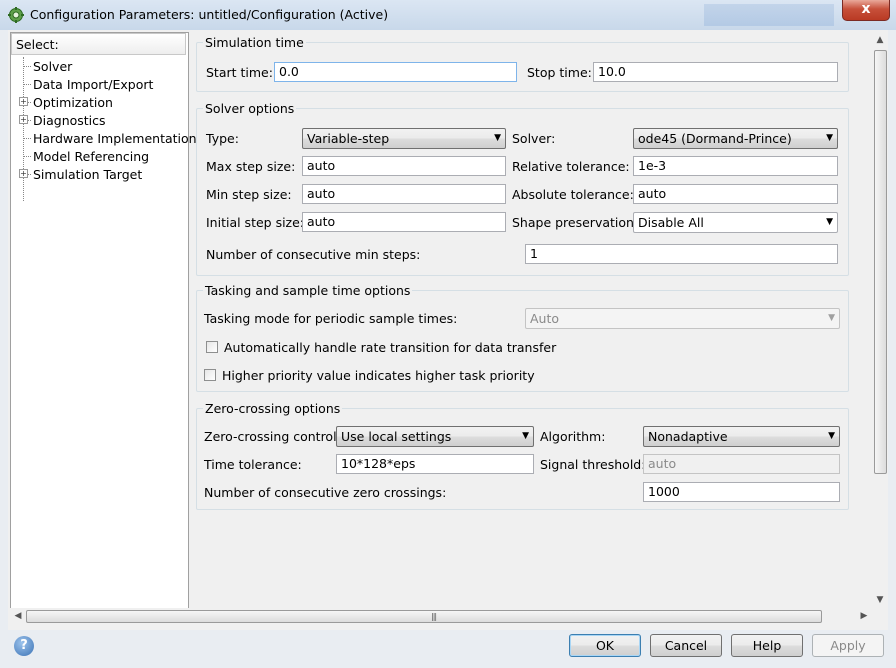 The width and height of the screenshot is (896, 668). What do you see at coordinates (424, 616) in the screenshot?
I see `horizontal-scroll-thumb: |||` at bounding box center [424, 616].